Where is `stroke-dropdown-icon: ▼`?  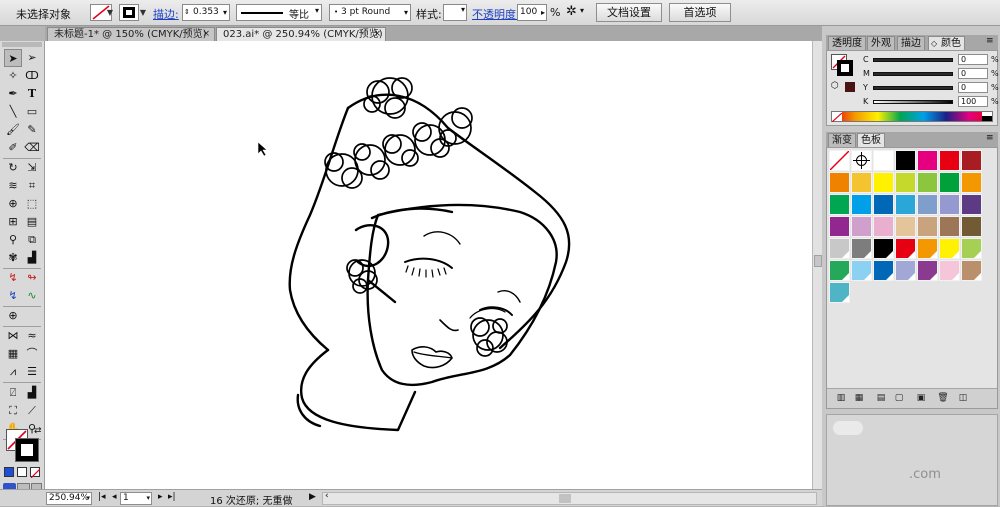 stroke-dropdown-icon: ▼ is located at coordinates (143, 12).